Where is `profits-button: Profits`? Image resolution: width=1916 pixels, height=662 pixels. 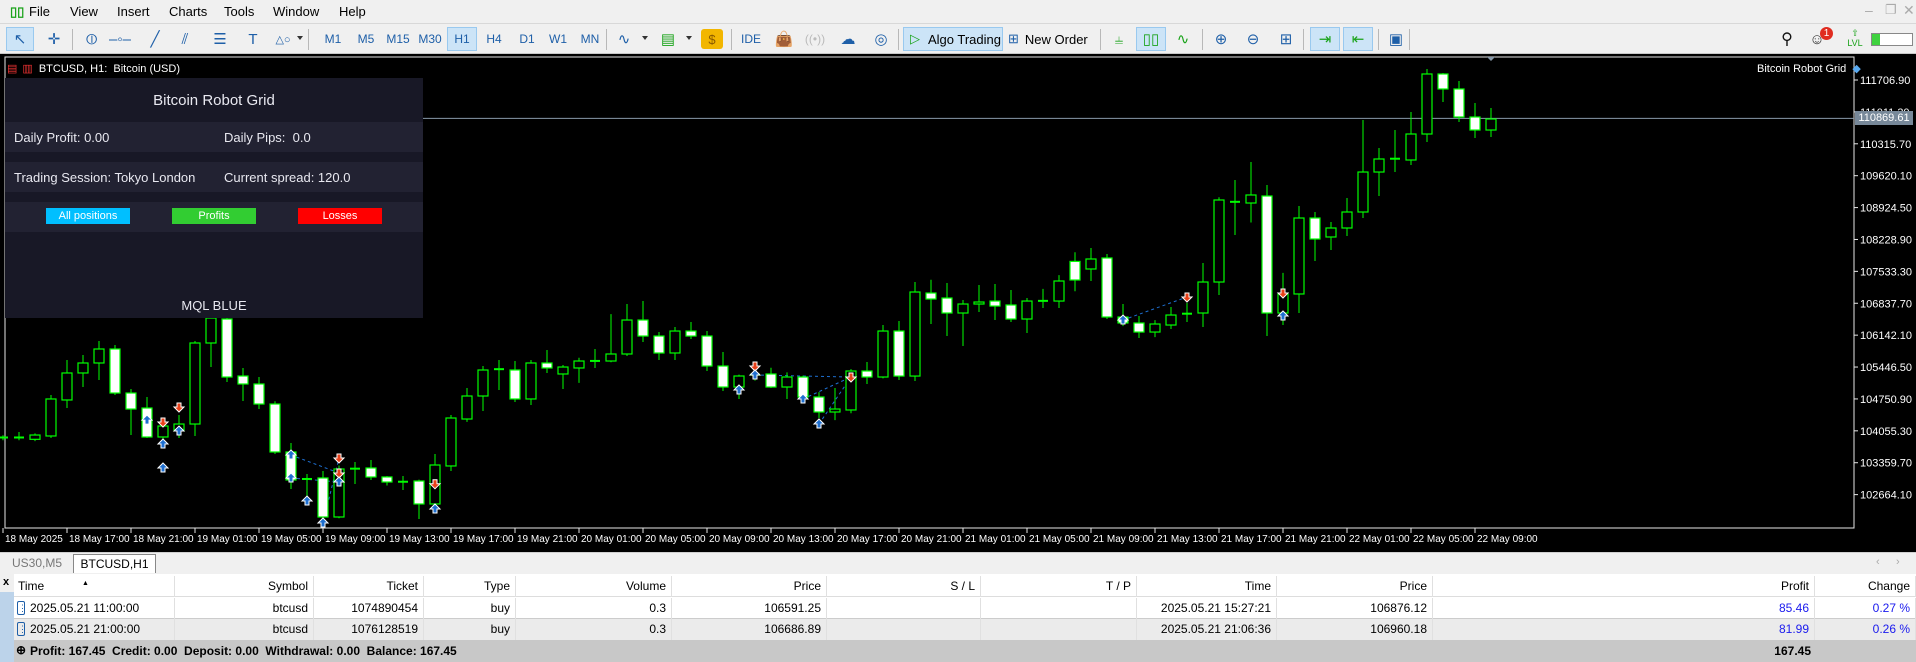
profits-button: Profits is located at coordinates (214, 216).